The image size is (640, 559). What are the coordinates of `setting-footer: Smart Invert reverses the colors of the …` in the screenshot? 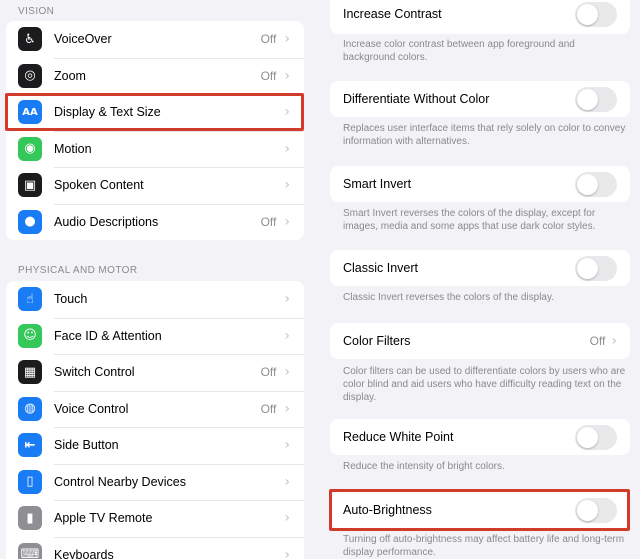 It's located at (469, 220).